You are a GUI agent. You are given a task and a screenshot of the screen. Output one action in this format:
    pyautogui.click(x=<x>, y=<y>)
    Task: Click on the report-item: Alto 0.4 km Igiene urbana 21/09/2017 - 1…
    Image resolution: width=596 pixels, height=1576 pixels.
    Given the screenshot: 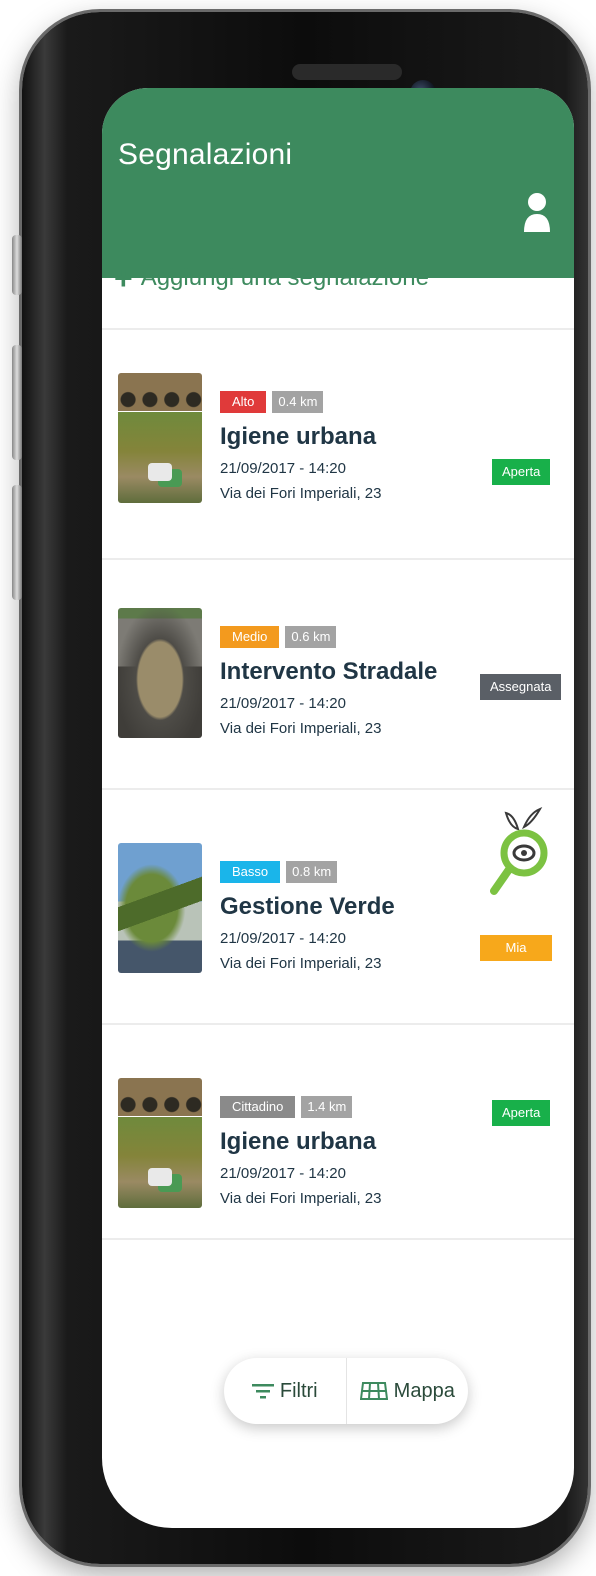 What is the action you would take?
    pyautogui.click(x=338, y=448)
    